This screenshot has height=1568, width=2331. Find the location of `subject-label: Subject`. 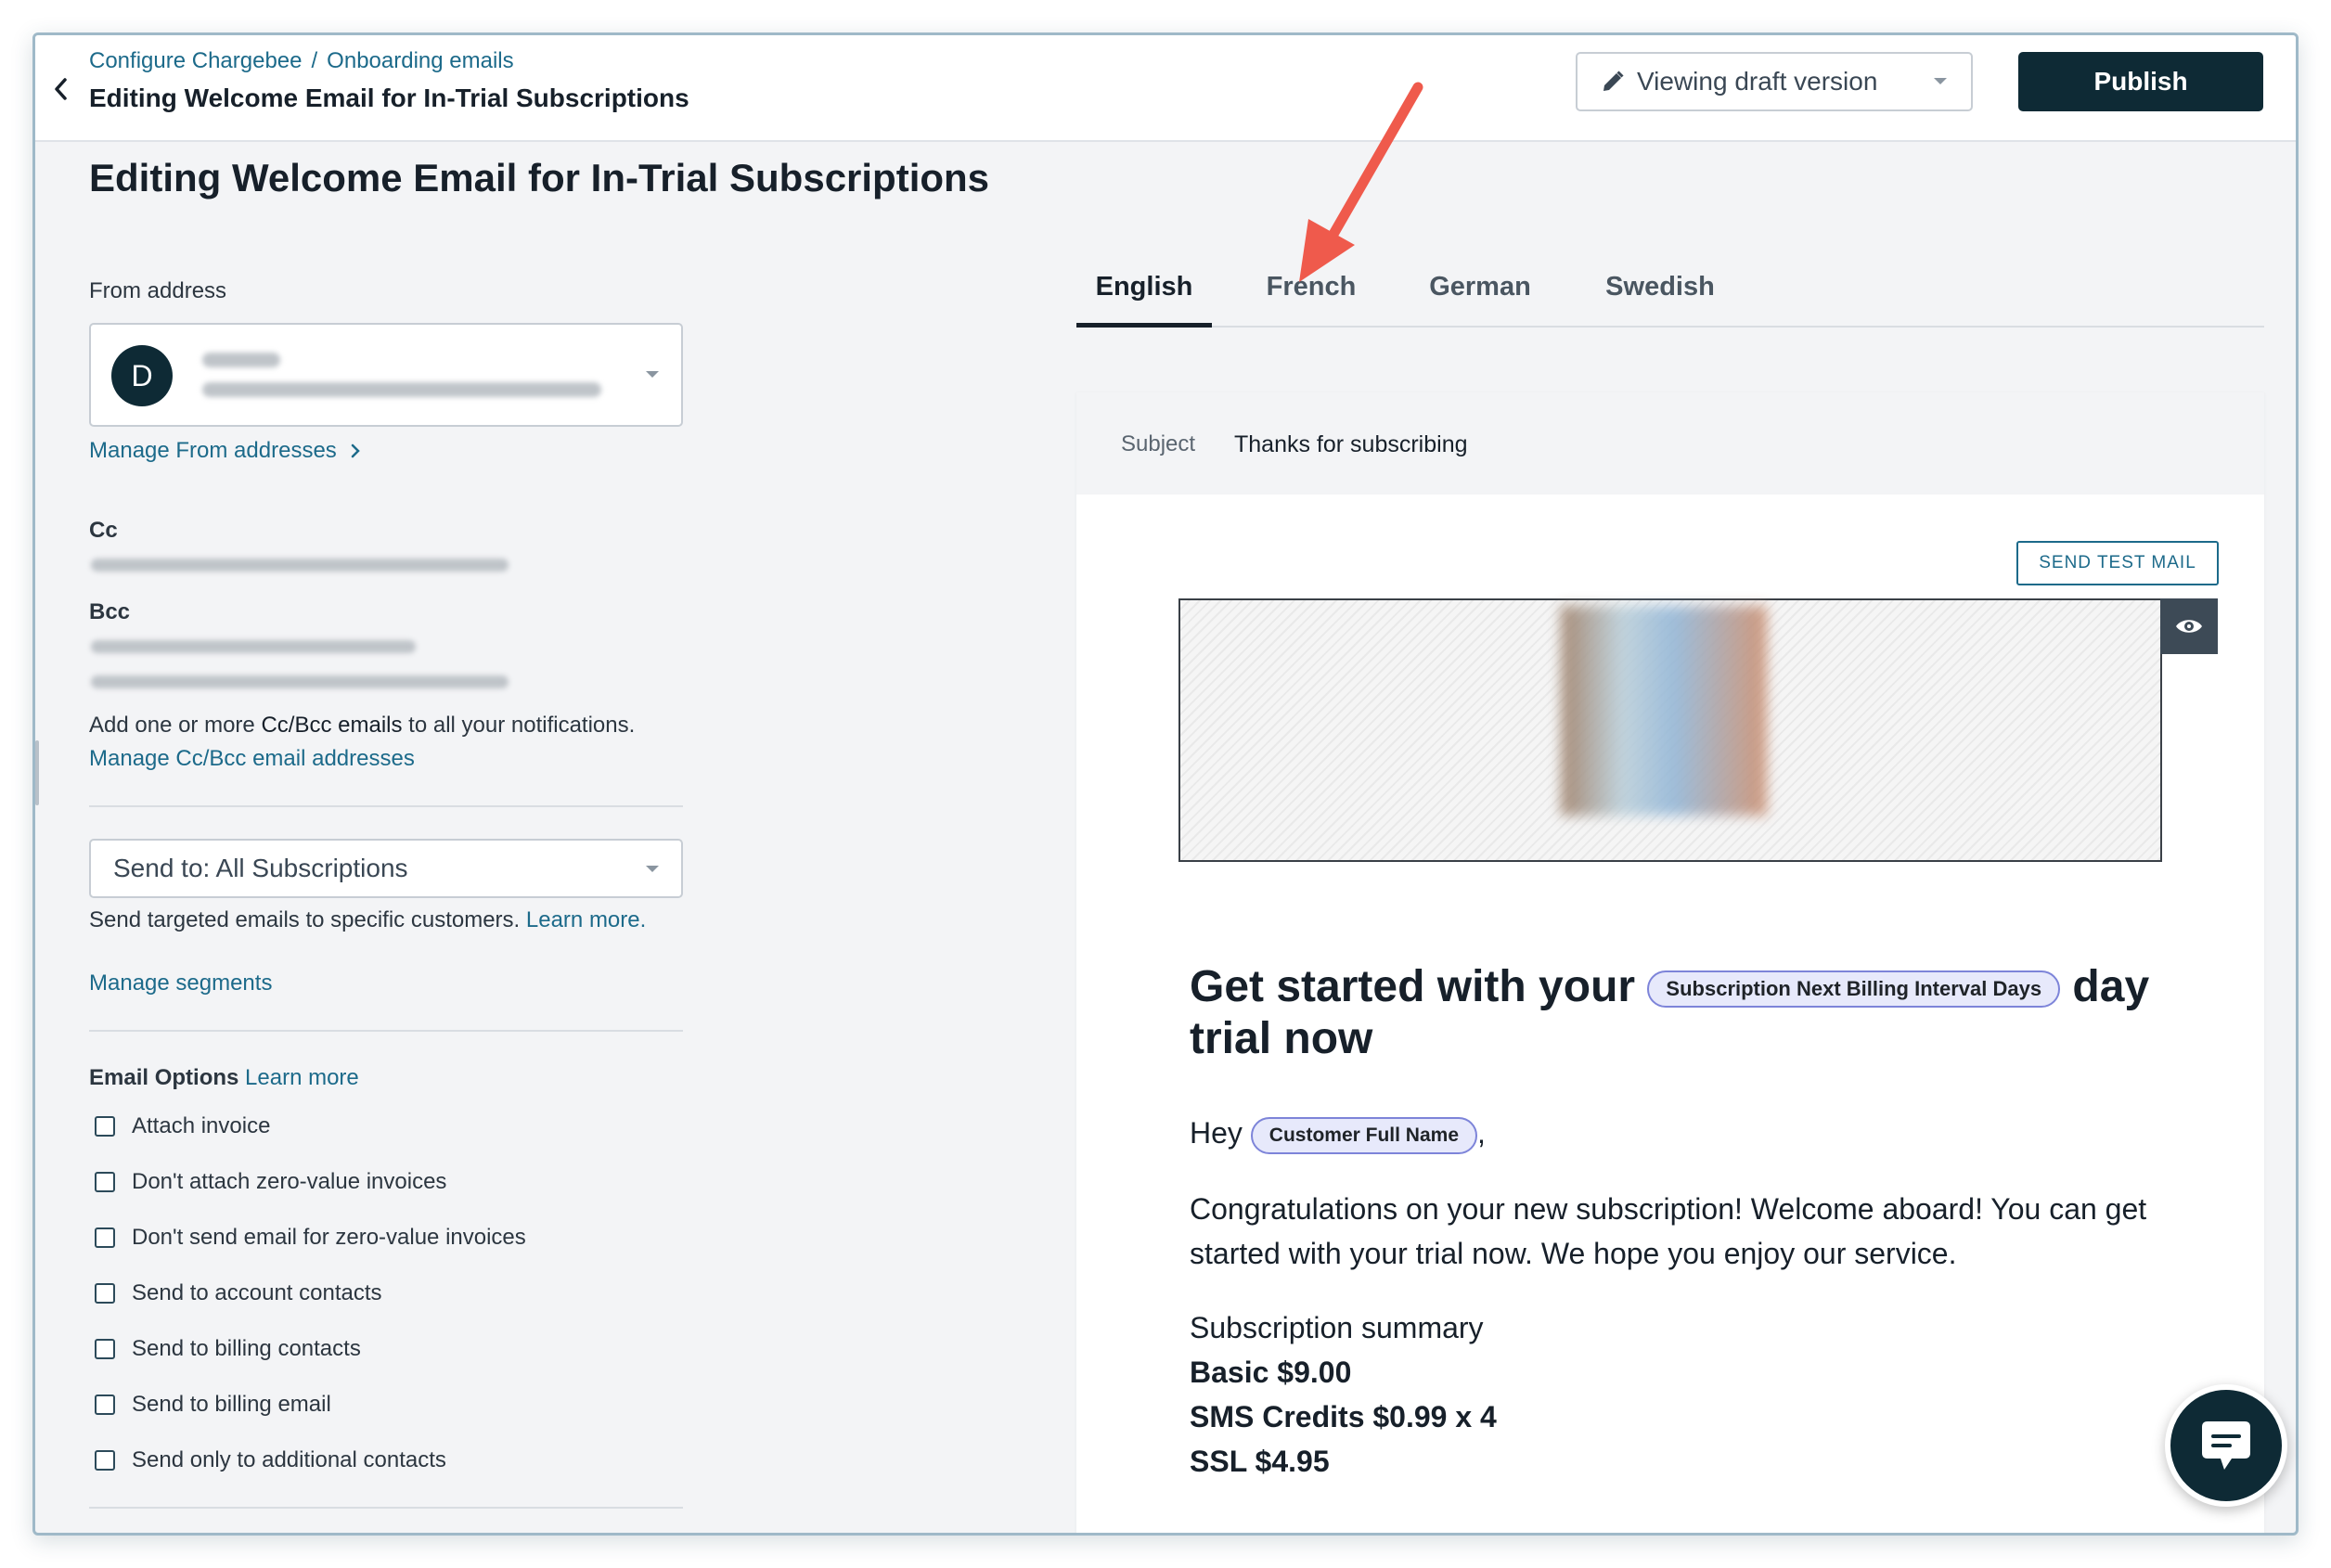

subject-label: Subject is located at coordinates (1158, 443).